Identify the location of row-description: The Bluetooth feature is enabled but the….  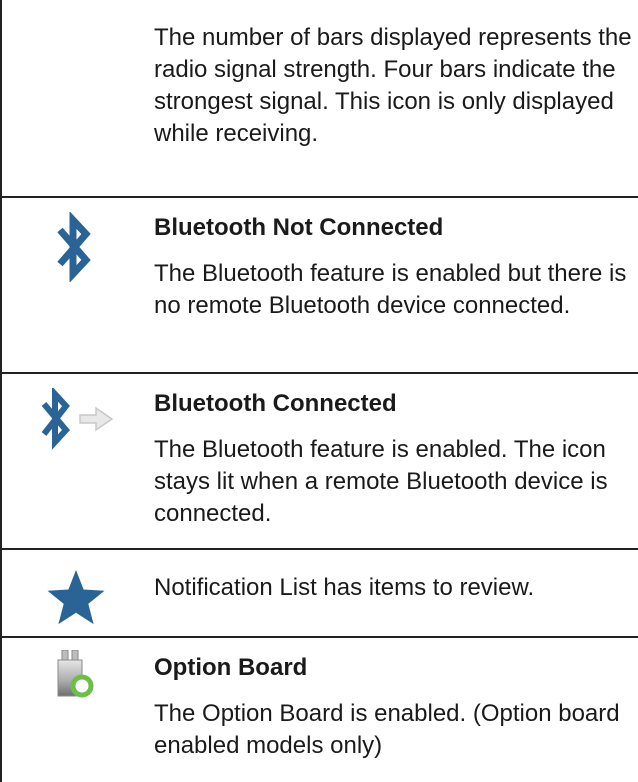
(390, 289).